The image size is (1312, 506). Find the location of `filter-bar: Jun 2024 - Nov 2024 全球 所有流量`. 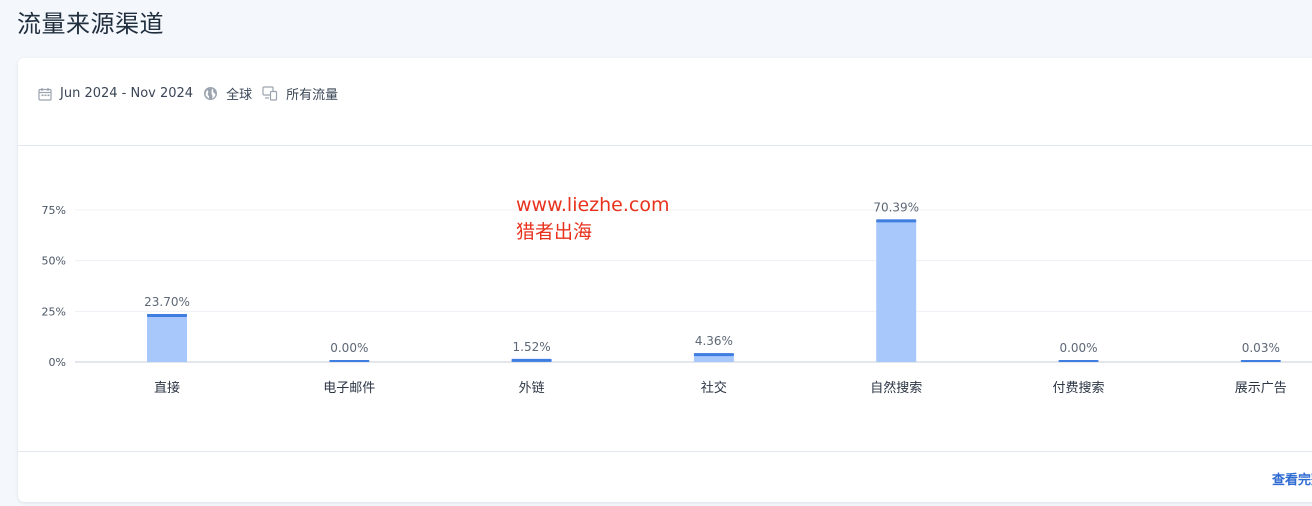

filter-bar: Jun 2024 - Nov 2024 全球 所有流量 is located at coordinates (193, 93).